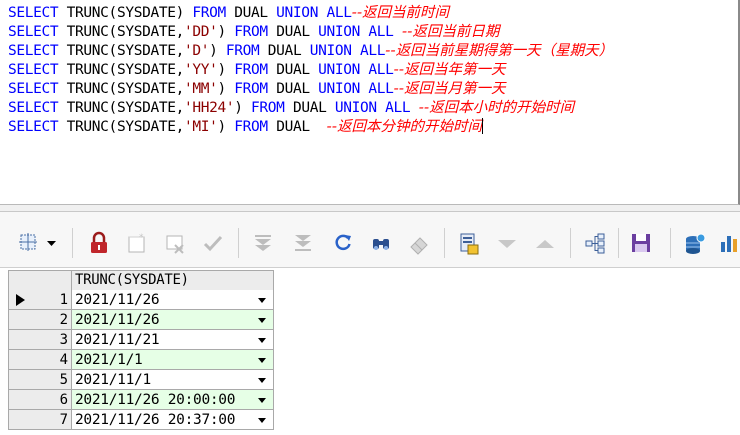  Describe the element at coordinates (595, 243) in the screenshot. I see `tree-view-icon` at that location.